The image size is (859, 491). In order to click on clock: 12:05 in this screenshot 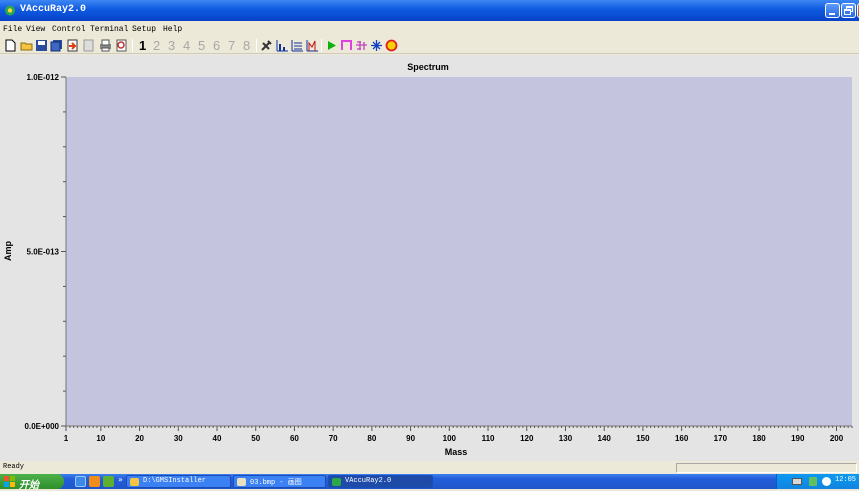, I will do `click(846, 480)`.